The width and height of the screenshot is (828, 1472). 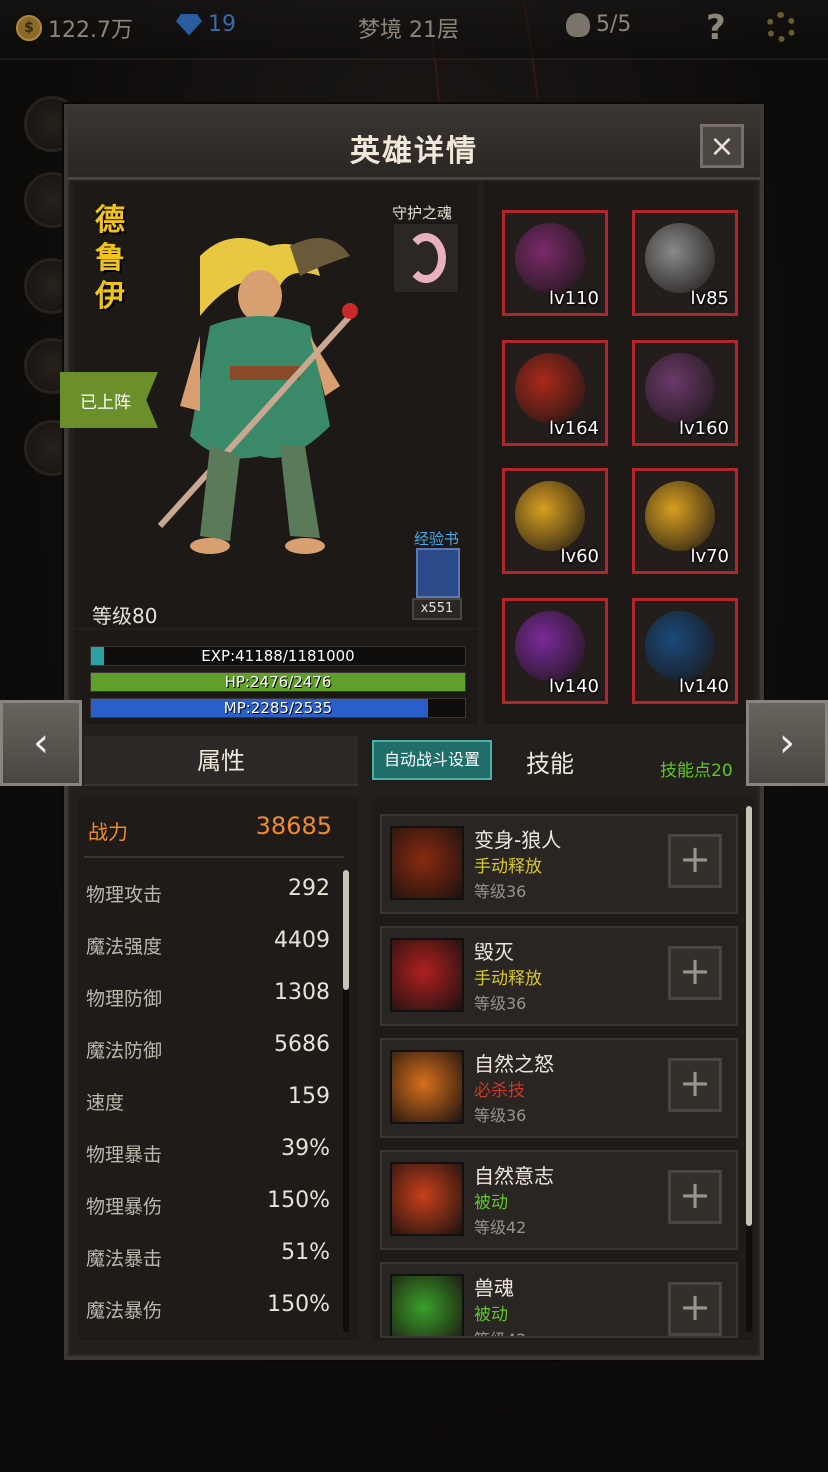 What do you see at coordinates (302, 1044) in the screenshot?
I see `attribute-value: 5686` at bounding box center [302, 1044].